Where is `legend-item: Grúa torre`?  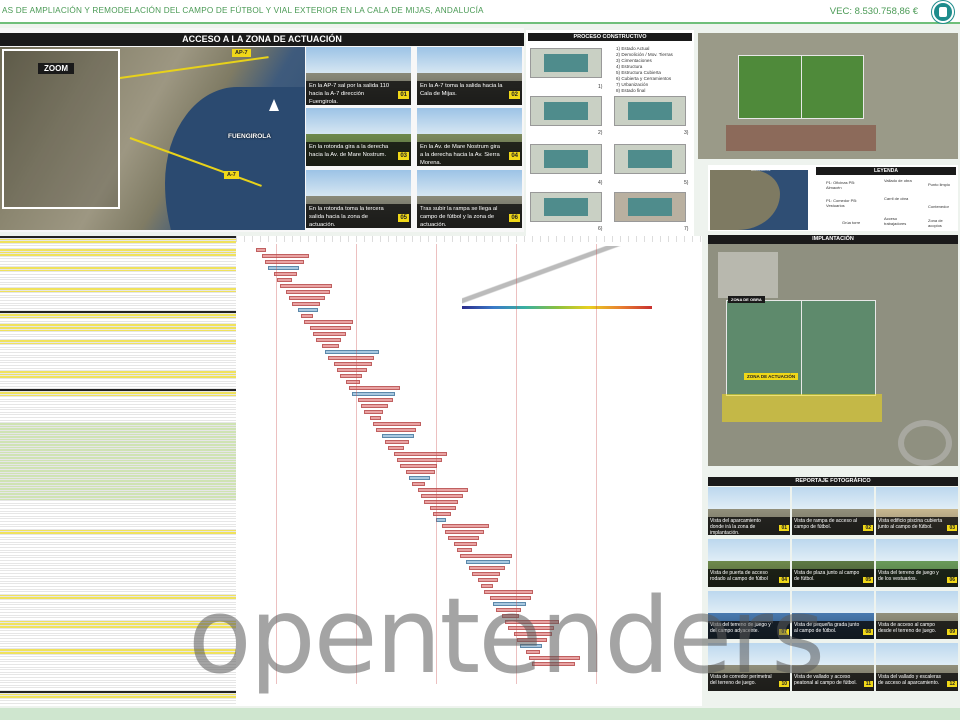
legend-item: Grúa torre is located at coordinates (851, 222).